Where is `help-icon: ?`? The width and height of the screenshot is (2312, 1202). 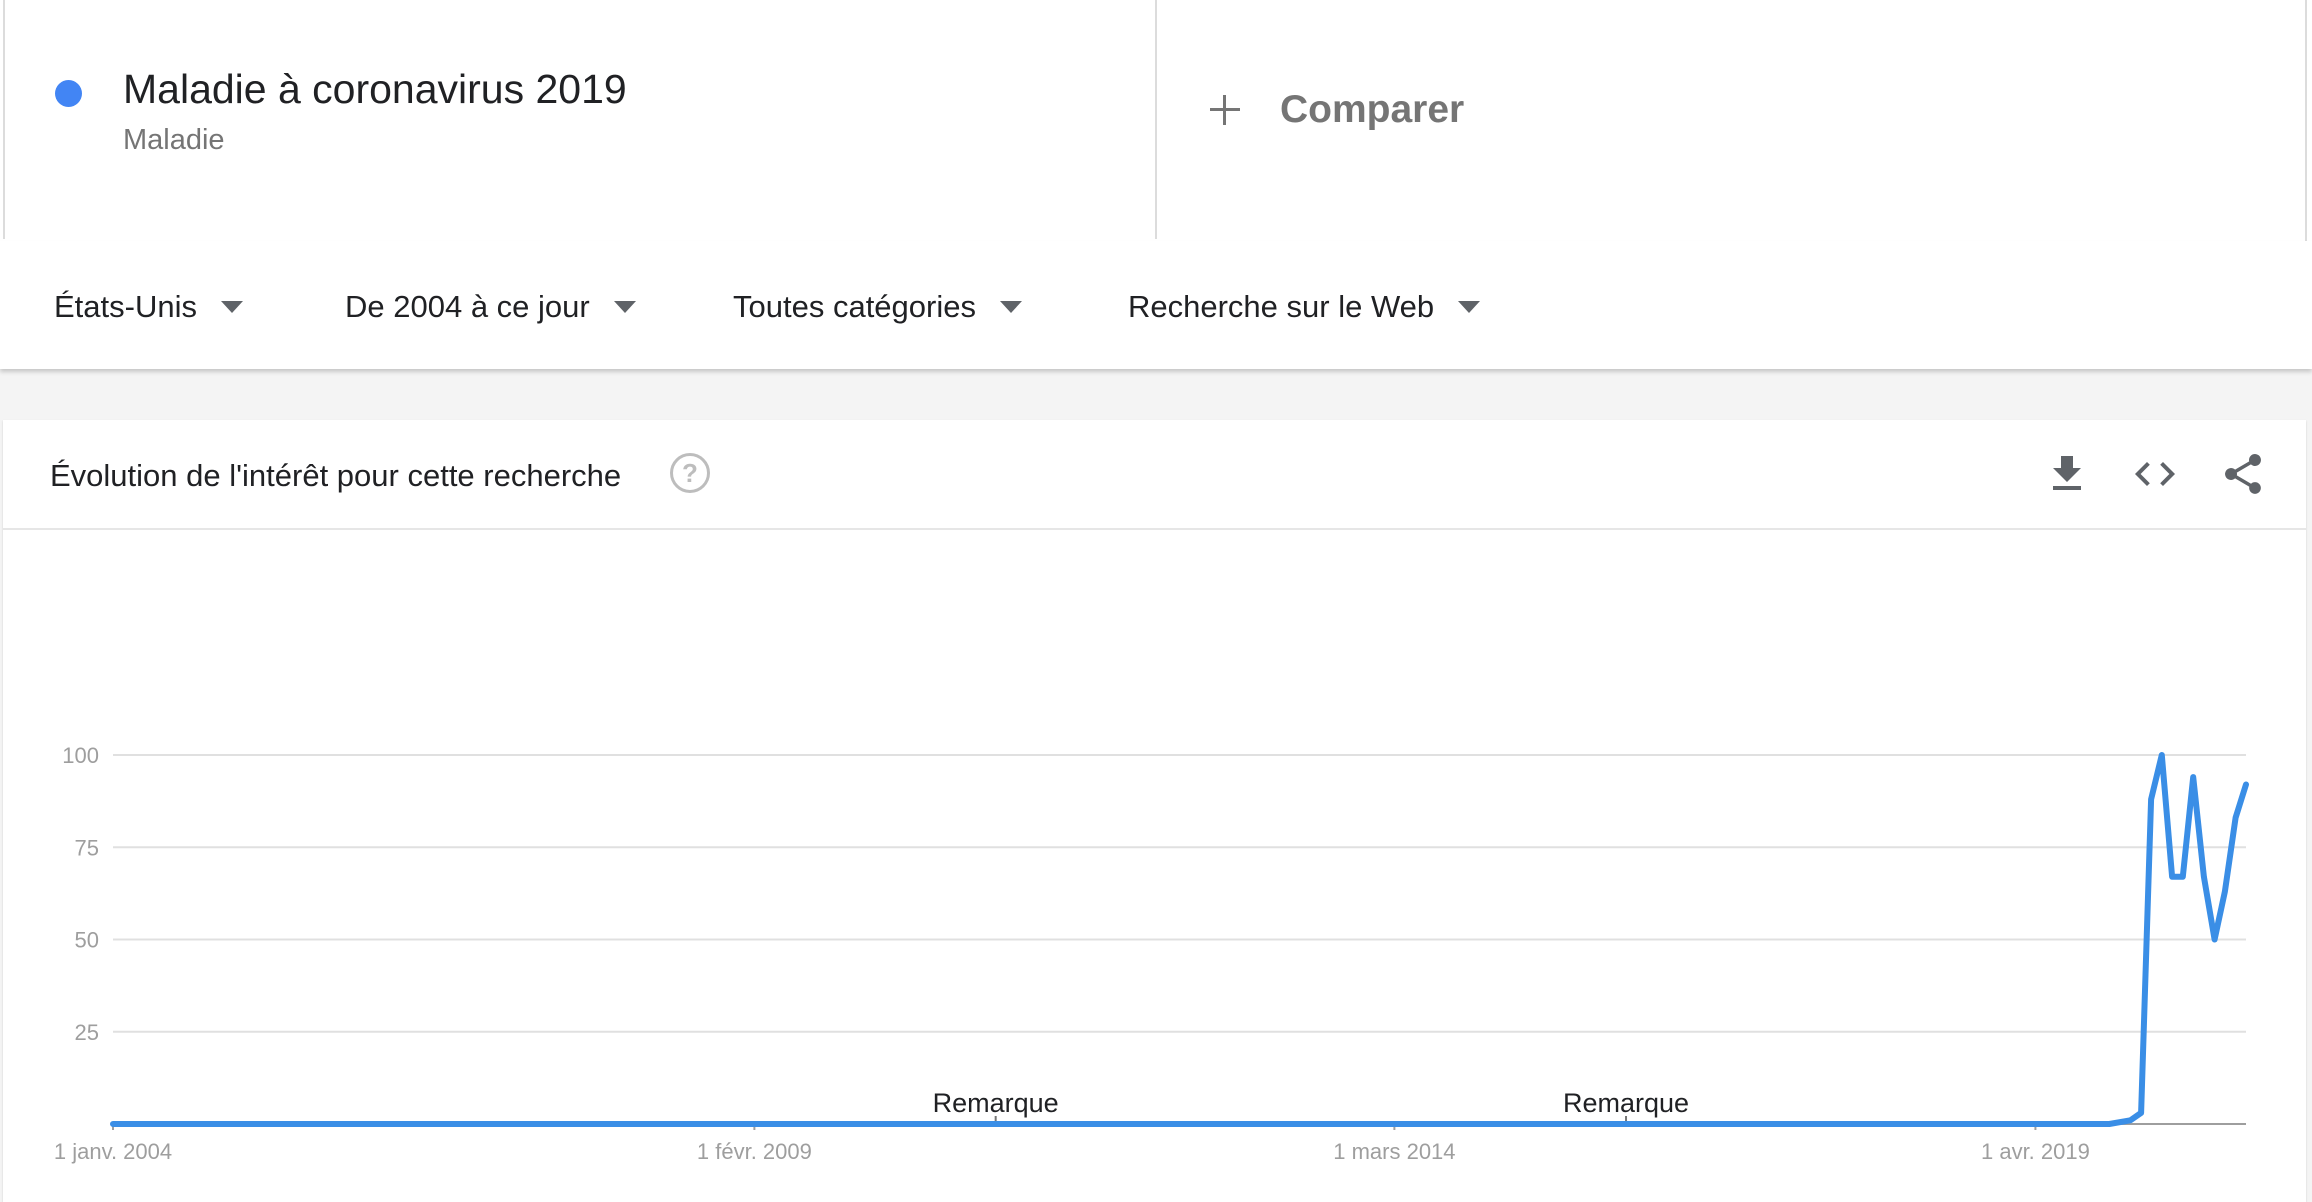
help-icon: ? is located at coordinates (690, 473).